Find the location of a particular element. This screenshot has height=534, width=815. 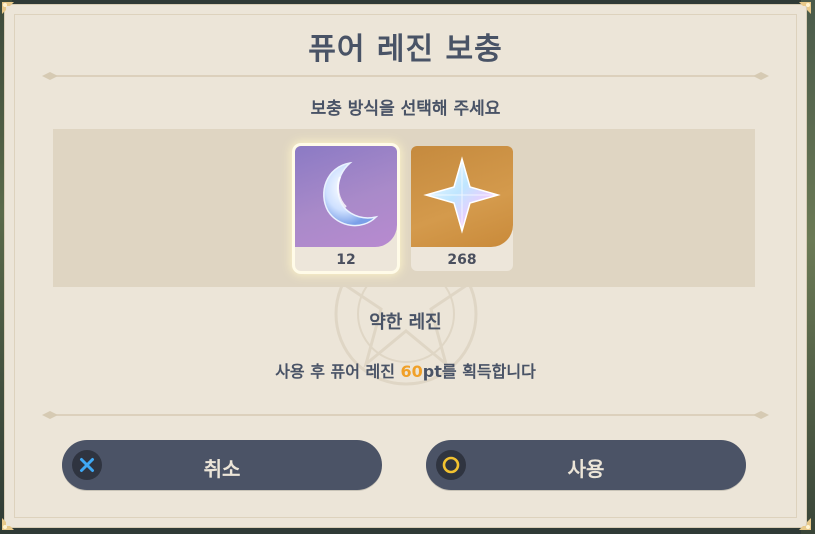

item-card-fragile-resin: 12 is located at coordinates (346, 208).